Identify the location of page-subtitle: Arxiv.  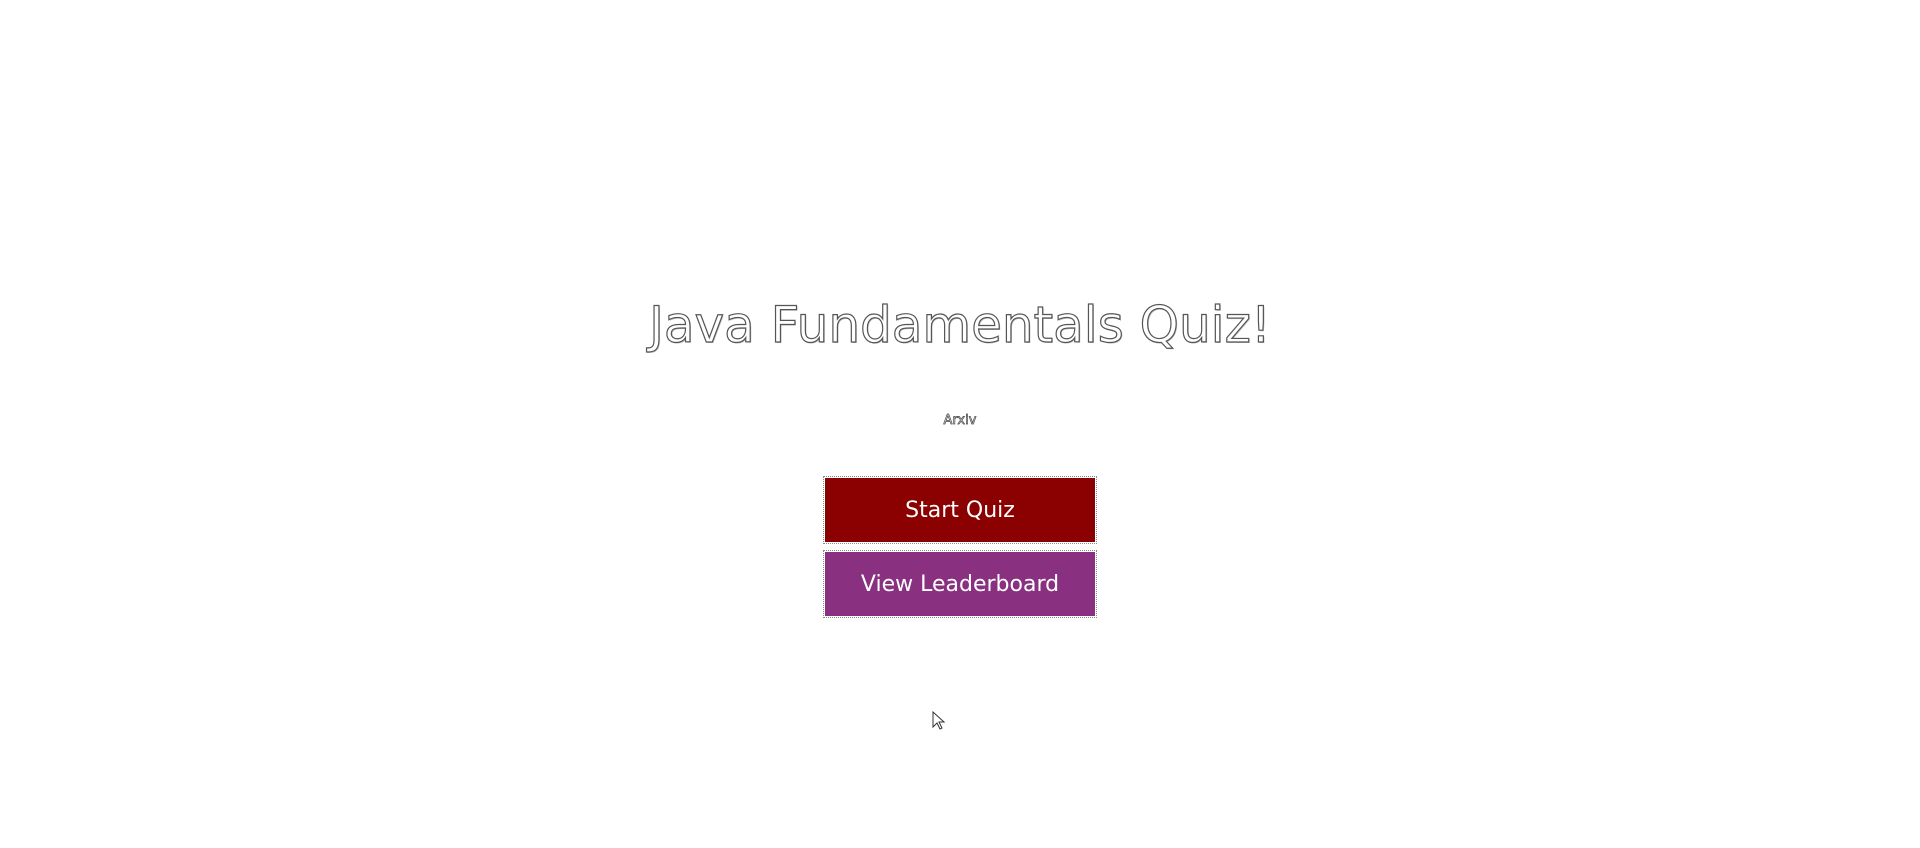
(960, 421).